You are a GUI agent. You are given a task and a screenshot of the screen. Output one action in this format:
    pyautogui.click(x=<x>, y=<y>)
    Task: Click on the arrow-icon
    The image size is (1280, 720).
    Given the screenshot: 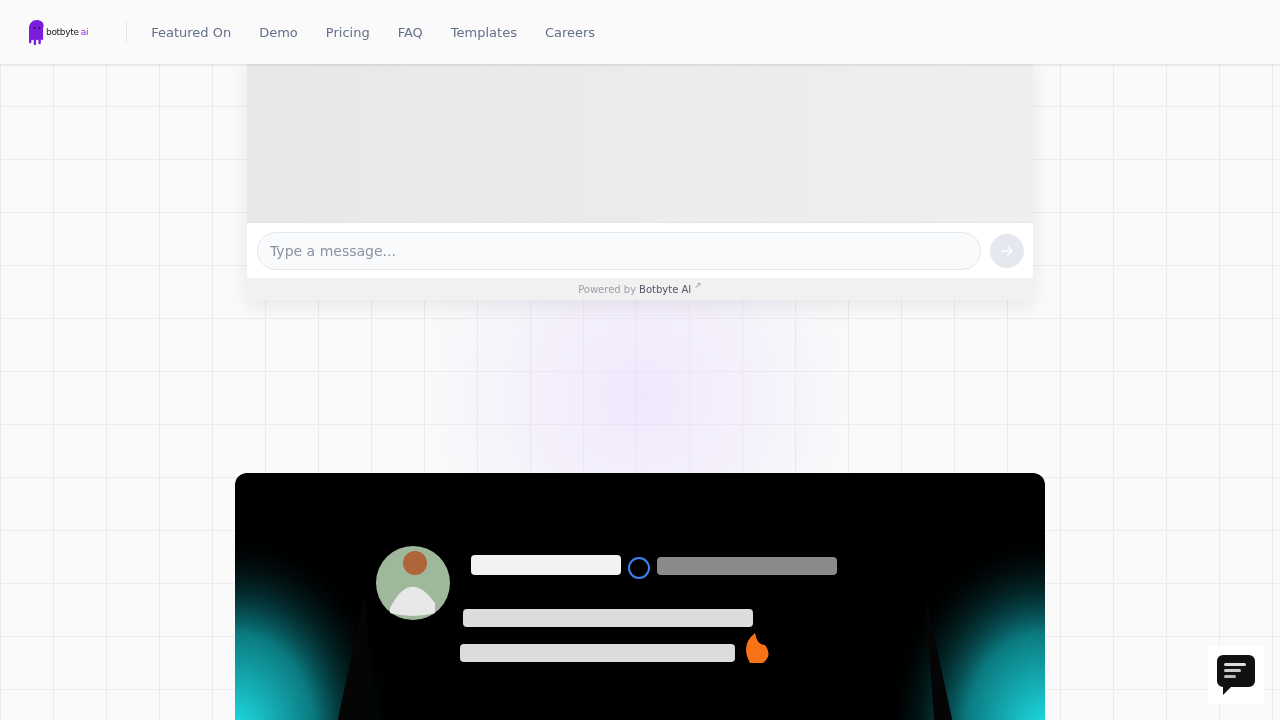 What is the action you would take?
    pyautogui.click(x=1007, y=251)
    